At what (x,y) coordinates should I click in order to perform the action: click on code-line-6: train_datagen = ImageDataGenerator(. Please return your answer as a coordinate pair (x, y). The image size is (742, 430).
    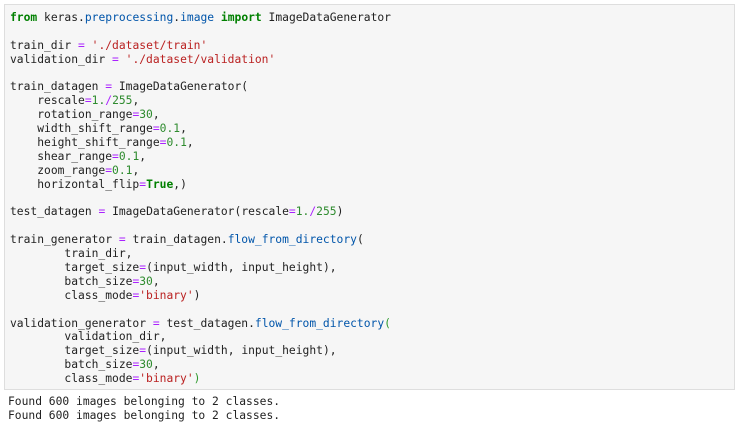
    Looking at the image, I should click on (129, 87).